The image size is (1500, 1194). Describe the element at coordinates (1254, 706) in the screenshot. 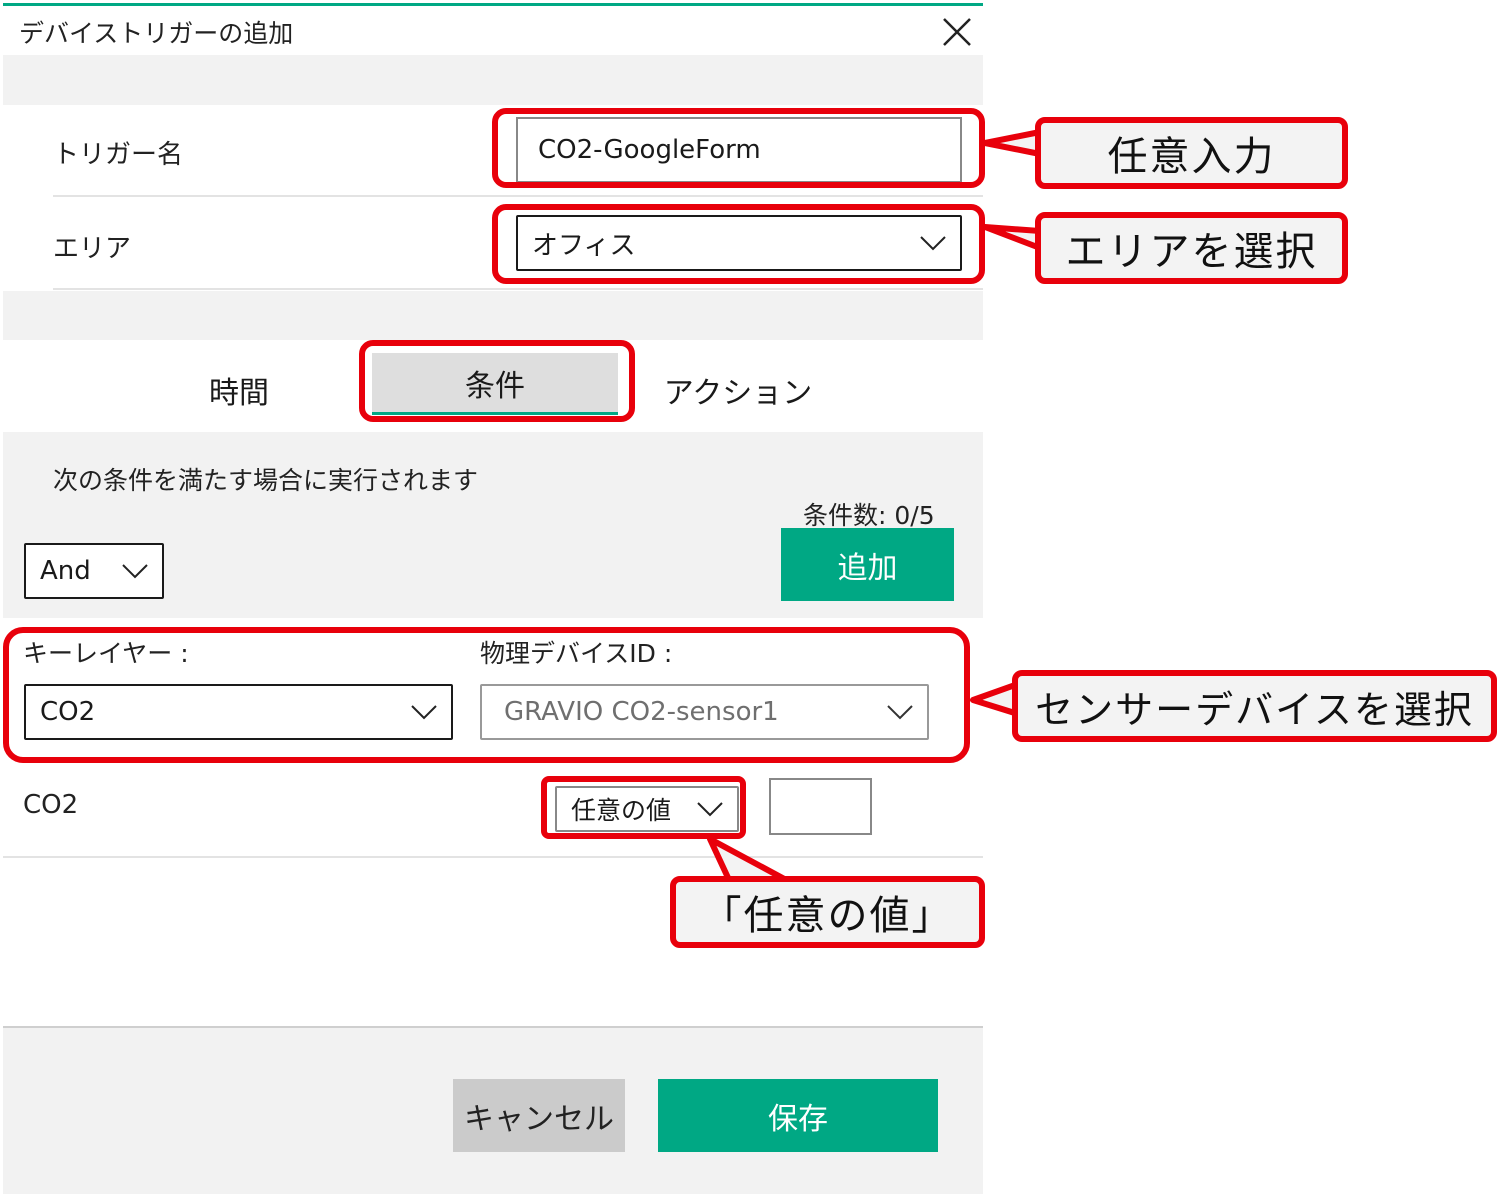

I see `callout-select-sensor: センサーデバイスを選択` at that location.